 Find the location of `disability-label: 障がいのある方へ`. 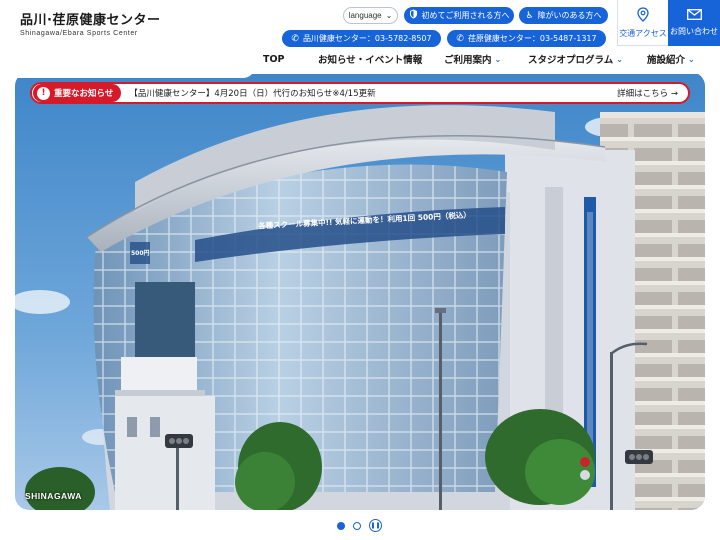

disability-label: 障がいのある方へ is located at coordinates (569, 15).